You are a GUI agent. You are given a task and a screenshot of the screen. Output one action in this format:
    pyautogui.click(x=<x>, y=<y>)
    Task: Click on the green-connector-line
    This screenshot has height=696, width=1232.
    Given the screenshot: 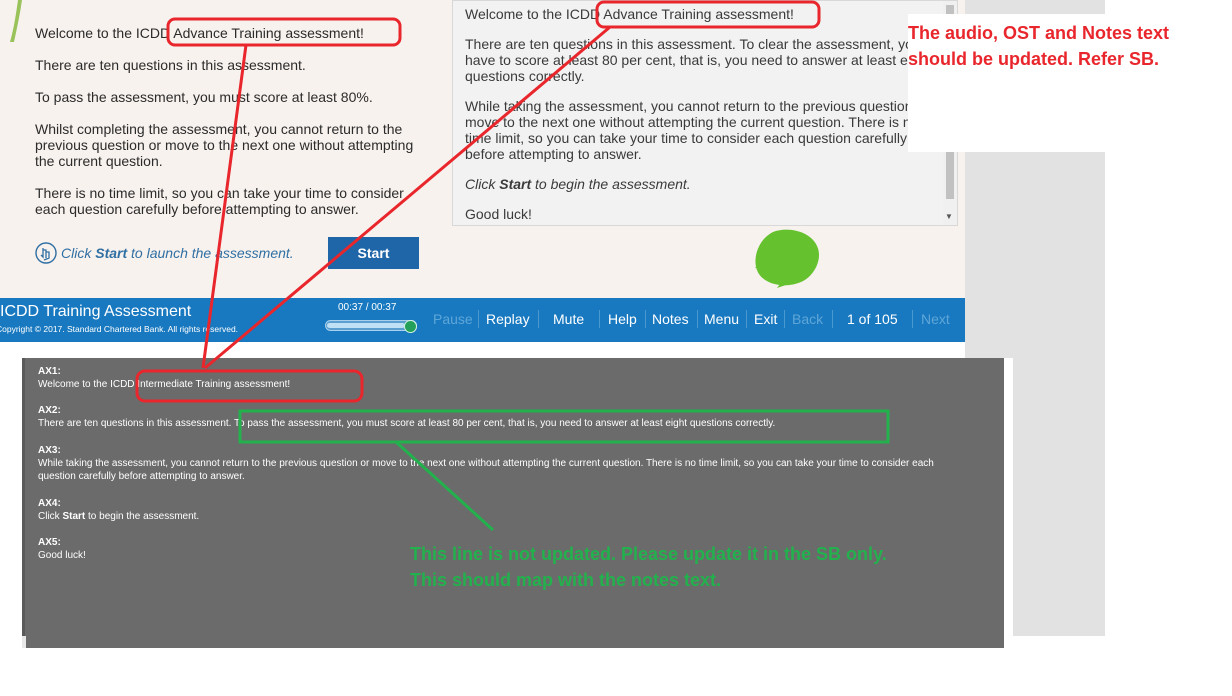 What is the action you would take?
    pyautogui.click(x=444, y=486)
    